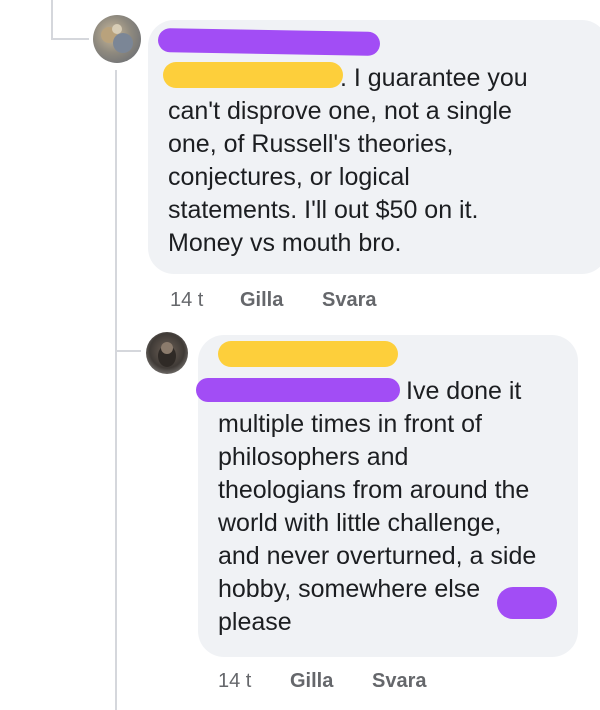 The image size is (600, 710). I want to click on thread-line-reply-vertical, so click(116, 390).